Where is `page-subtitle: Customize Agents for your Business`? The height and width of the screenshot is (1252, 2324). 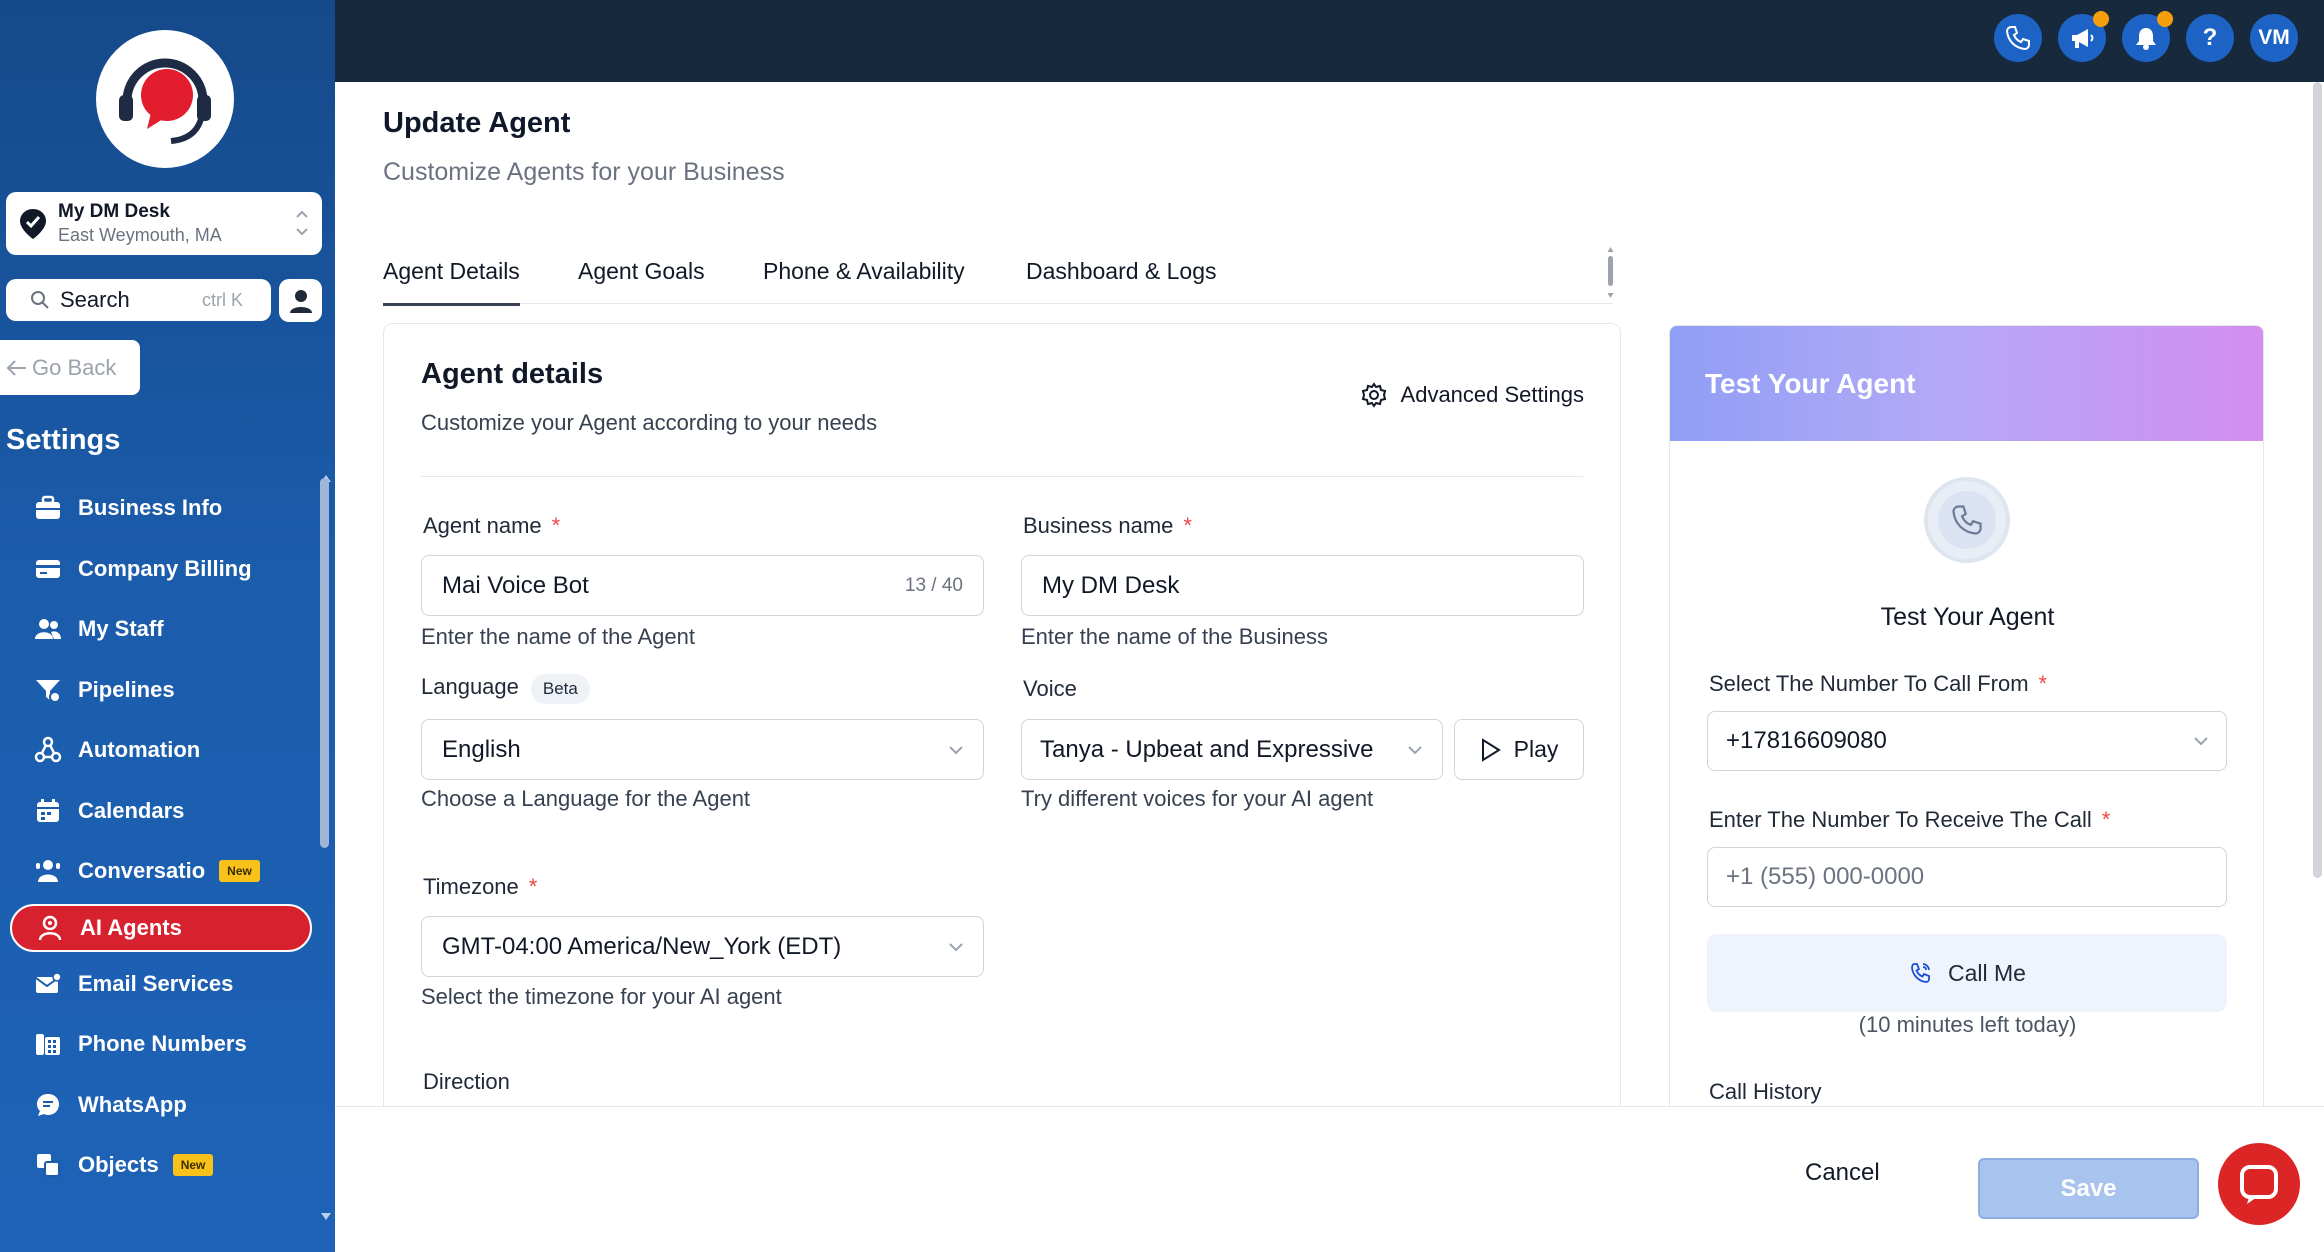
page-subtitle: Customize Agents for your Business is located at coordinates (584, 172).